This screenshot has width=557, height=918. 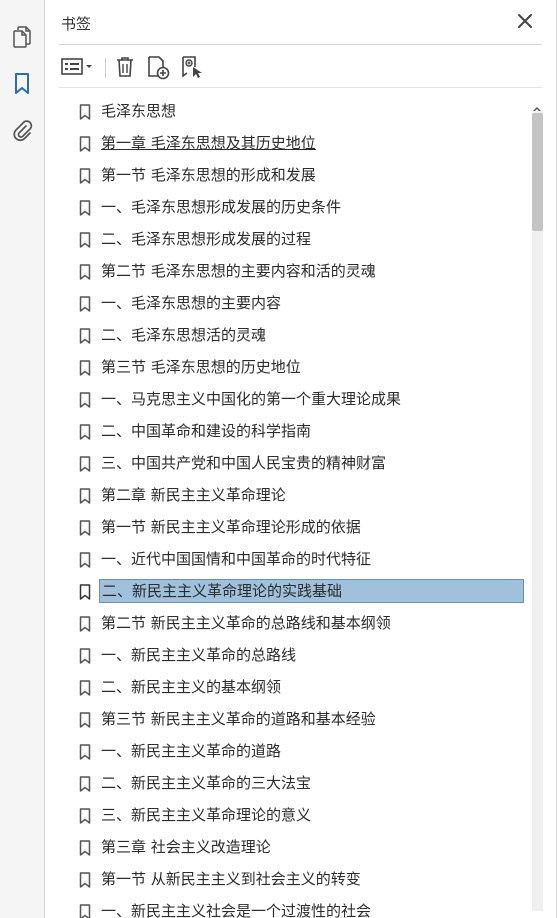 What do you see at coordinates (22, 459) in the screenshot?
I see `navigation-rail` at bounding box center [22, 459].